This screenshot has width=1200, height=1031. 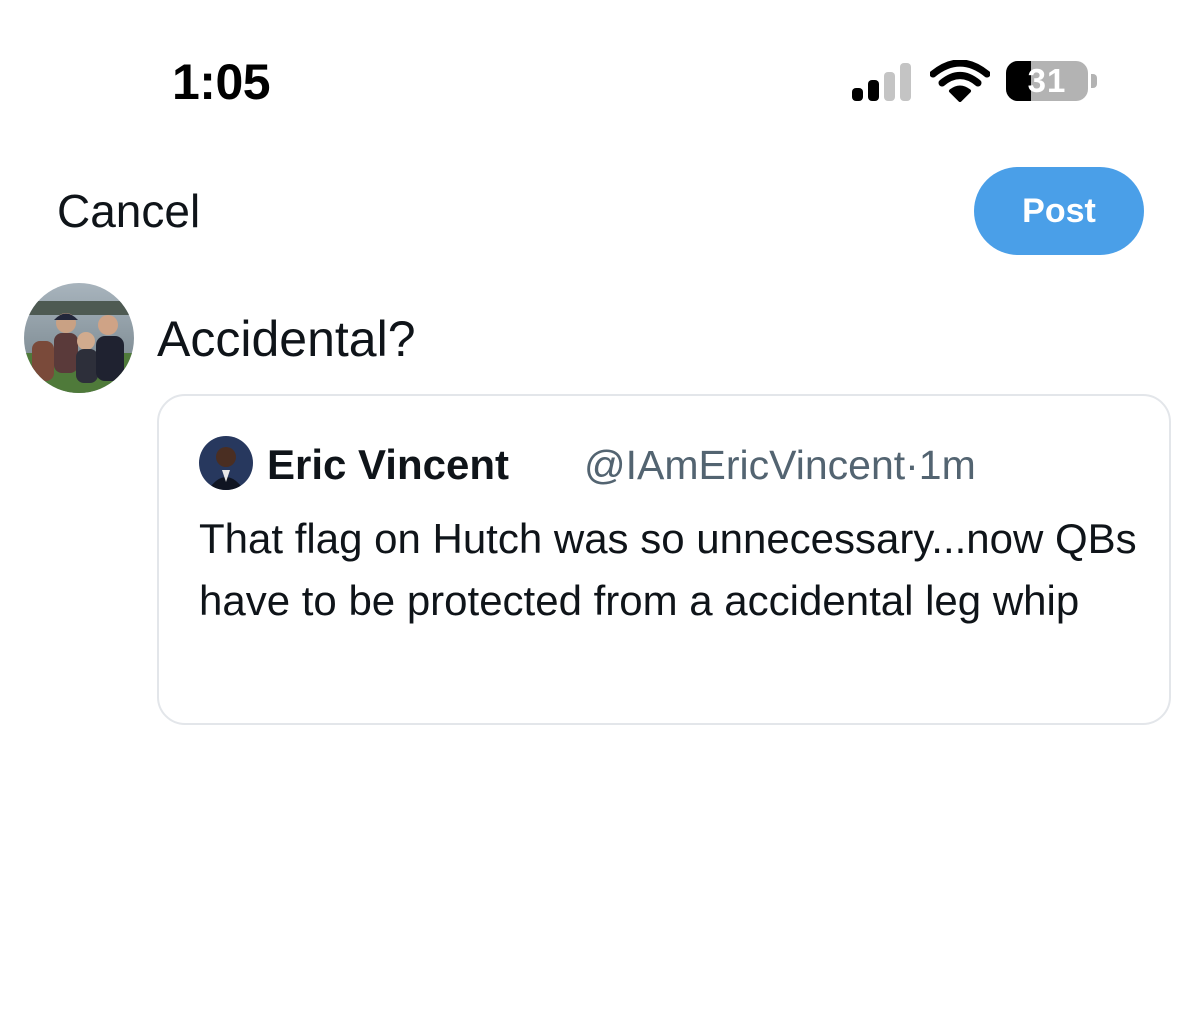 What do you see at coordinates (221, 82) in the screenshot?
I see `status-time: 1:05` at bounding box center [221, 82].